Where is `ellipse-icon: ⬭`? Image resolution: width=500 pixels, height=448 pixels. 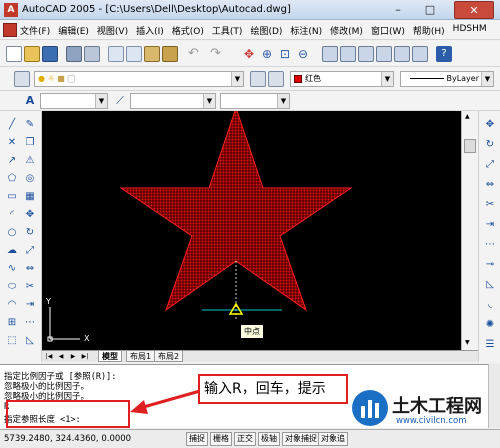
ellipse-icon: ⬭ is located at coordinates (12, 287).